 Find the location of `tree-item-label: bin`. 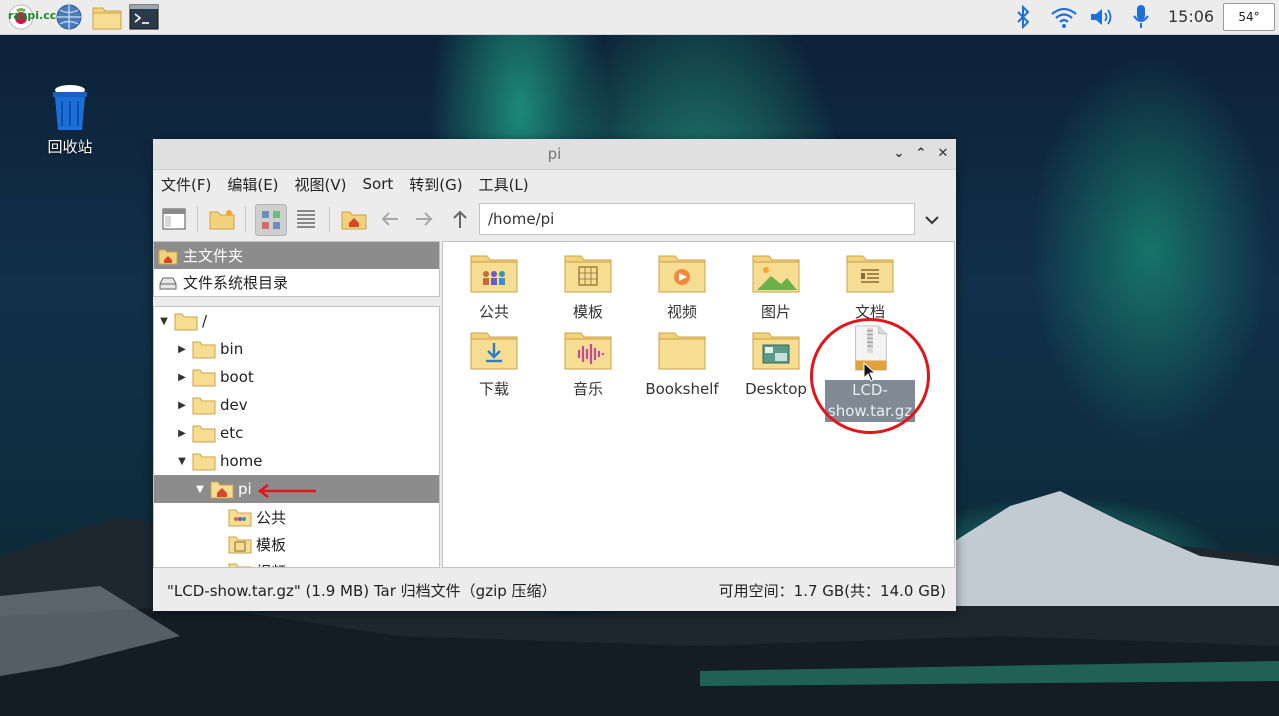

tree-item-label: bin is located at coordinates (232, 349).